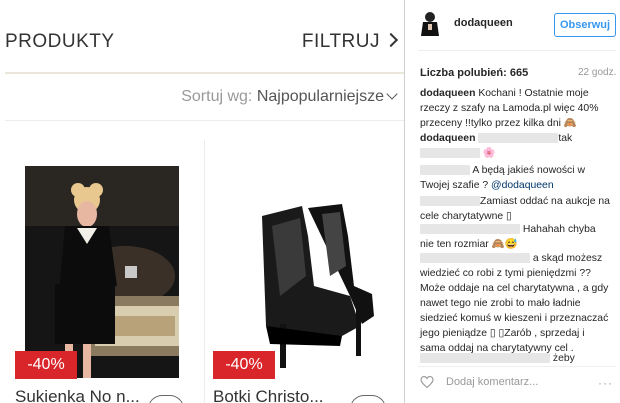 Image resolution: width=620 pixels, height=403 pixels. I want to click on comment-username: dodaqueen, so click(447, 138).